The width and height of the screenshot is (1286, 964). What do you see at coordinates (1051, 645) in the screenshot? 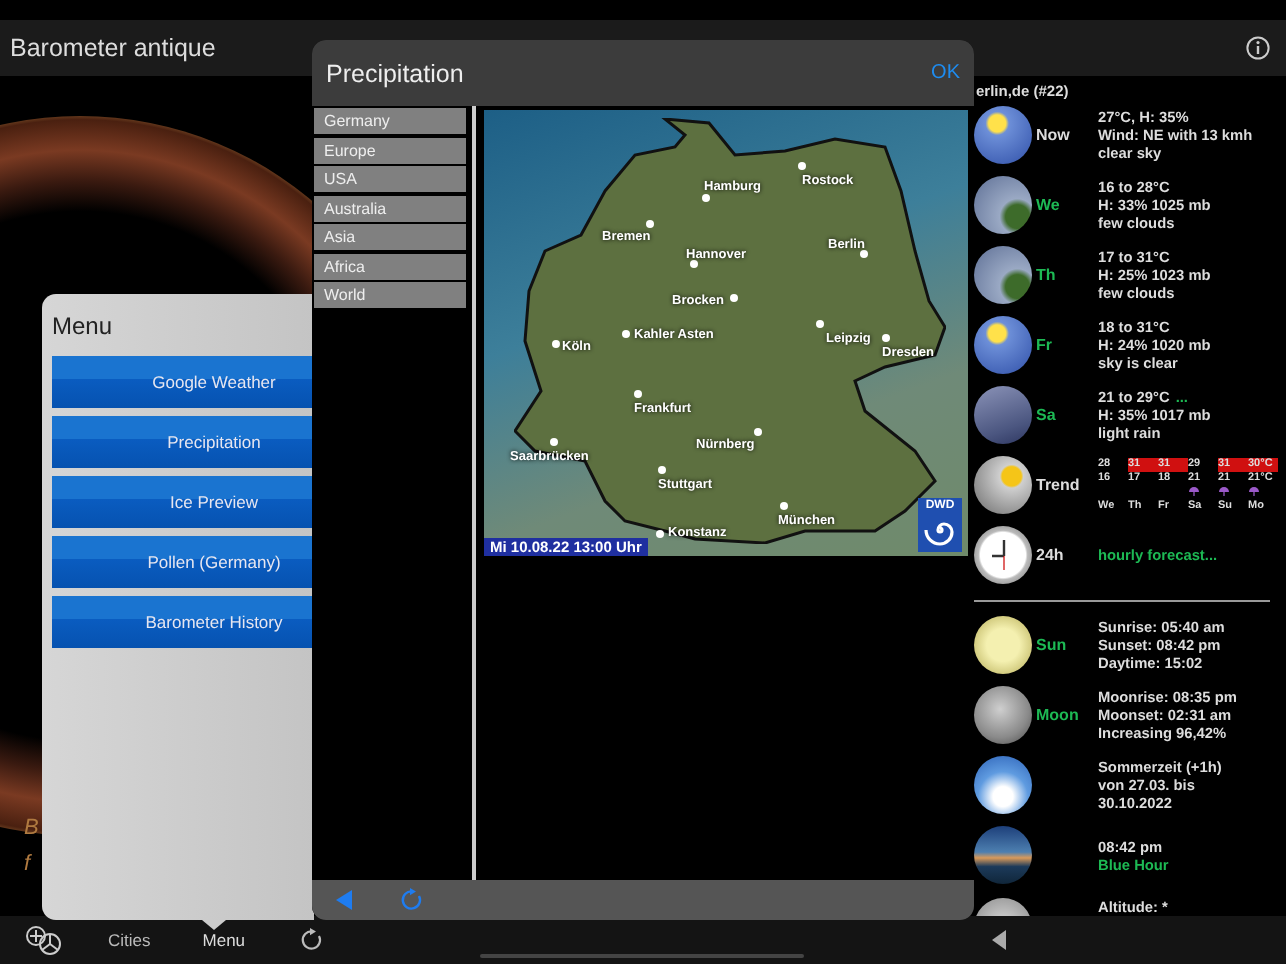
I see `row-label: Sun` at bounding box center [1051, 645].